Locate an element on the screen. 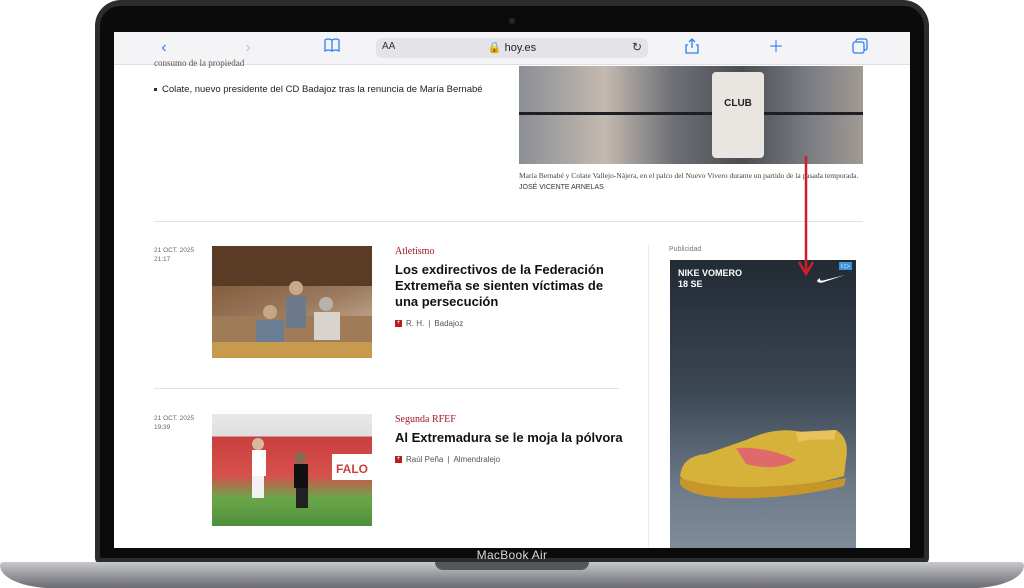 This screenshot has height=588, width=1024. nike-swoosh-icon is located at coordinates (831, 279).